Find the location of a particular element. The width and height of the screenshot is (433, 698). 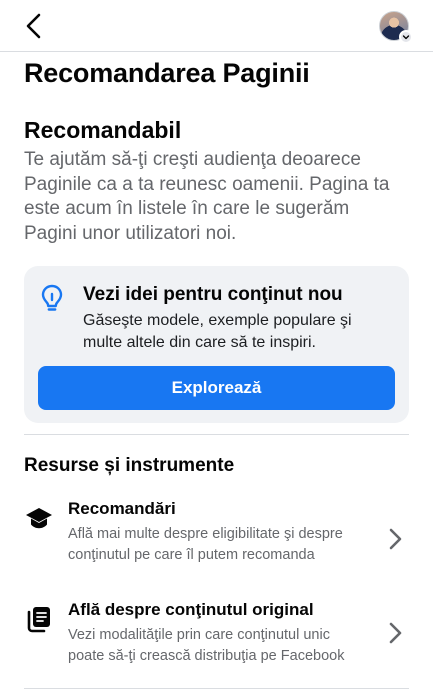

original-content-icon is located at coordinates (39, 619).